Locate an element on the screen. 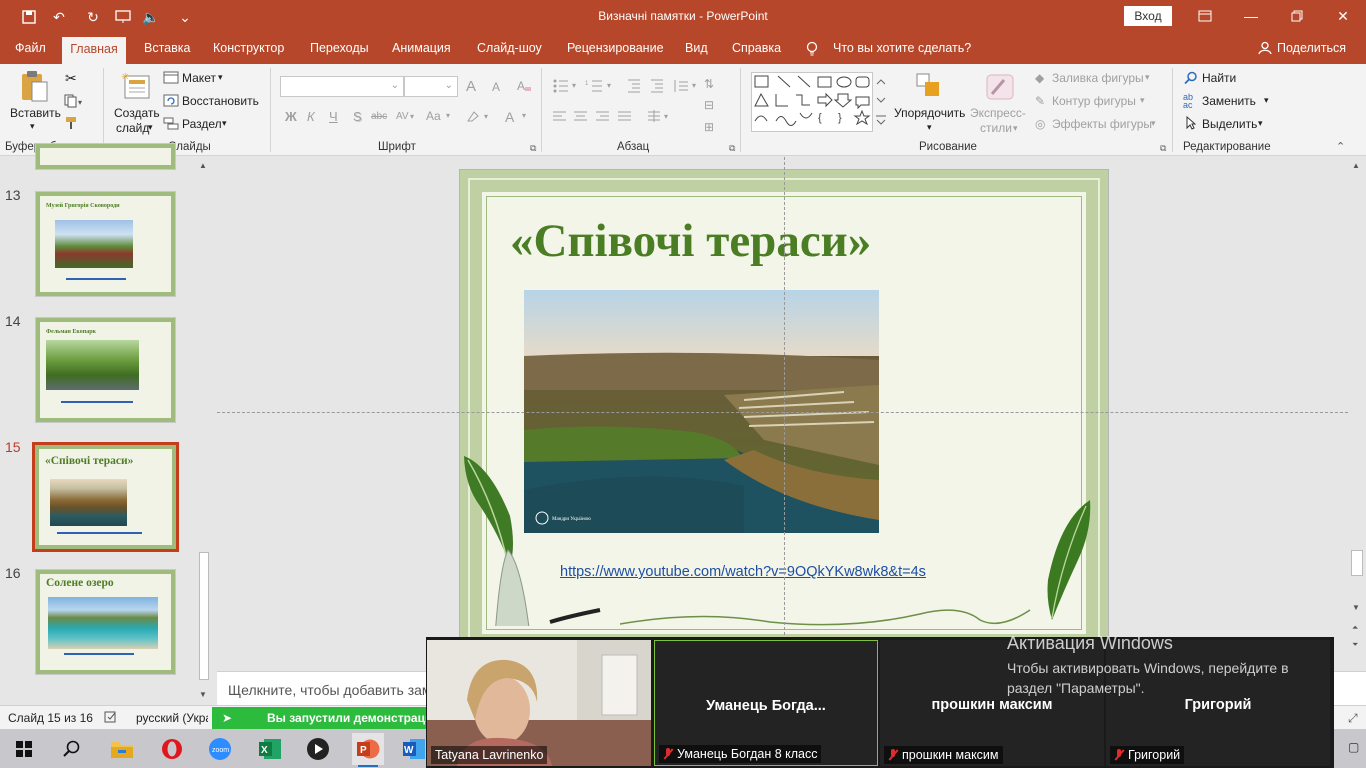 This screenshot has height=768, width=1366. share-button: Поделиться is located at coordinates (1311, 48).